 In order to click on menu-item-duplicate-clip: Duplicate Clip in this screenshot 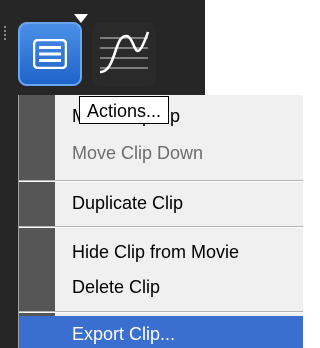, I will do `click(179, 203)`.